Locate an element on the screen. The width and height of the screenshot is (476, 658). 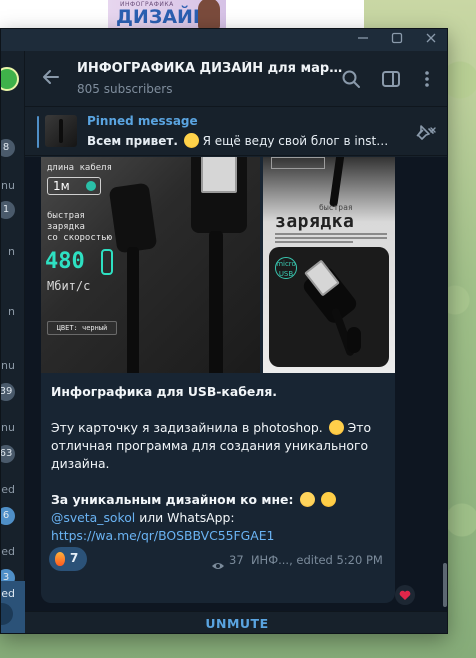
minimize-icon is located at coordinates (363, 40).